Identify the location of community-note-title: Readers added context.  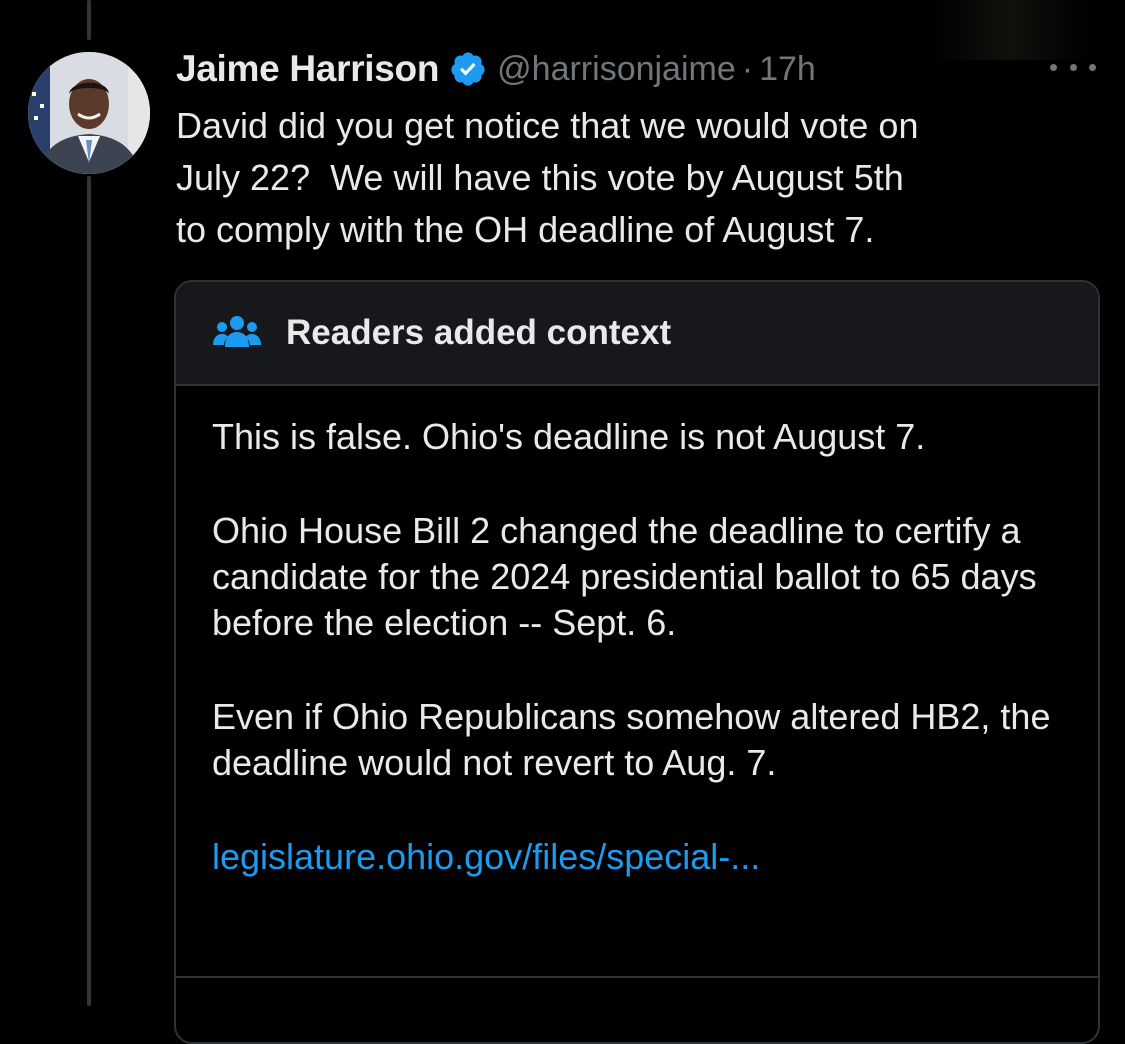
(479, 332).